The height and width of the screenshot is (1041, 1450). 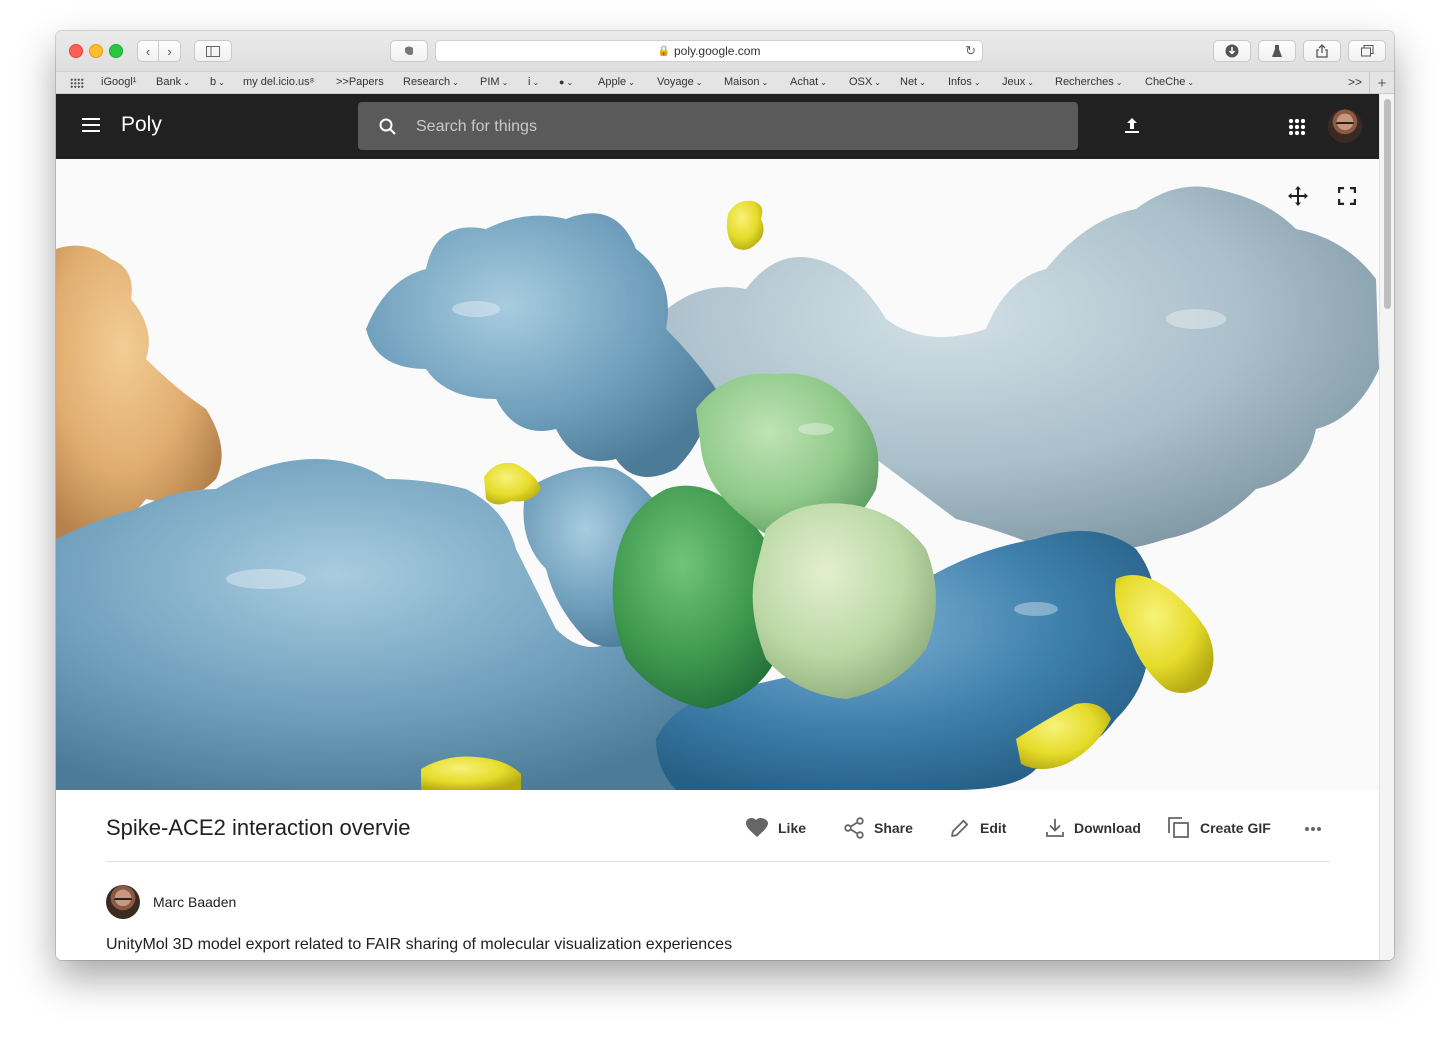 What do you see at coordinates (213, 51) in the screenshot?
I see `sidebar-toggle-button` at bounding box center [213, 51].